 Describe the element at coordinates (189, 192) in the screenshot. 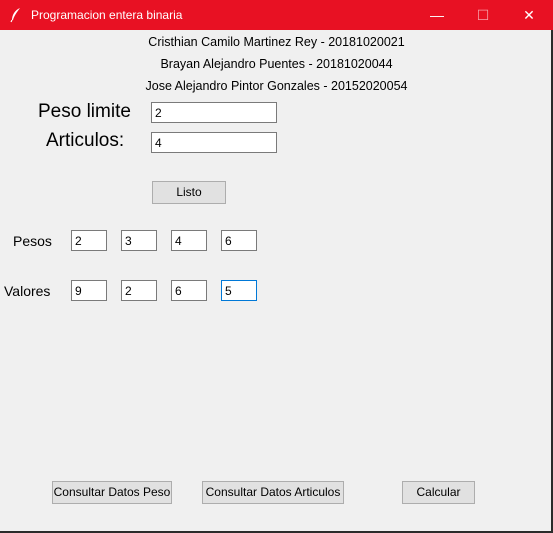

I see `listo-button: Listo` at that location.